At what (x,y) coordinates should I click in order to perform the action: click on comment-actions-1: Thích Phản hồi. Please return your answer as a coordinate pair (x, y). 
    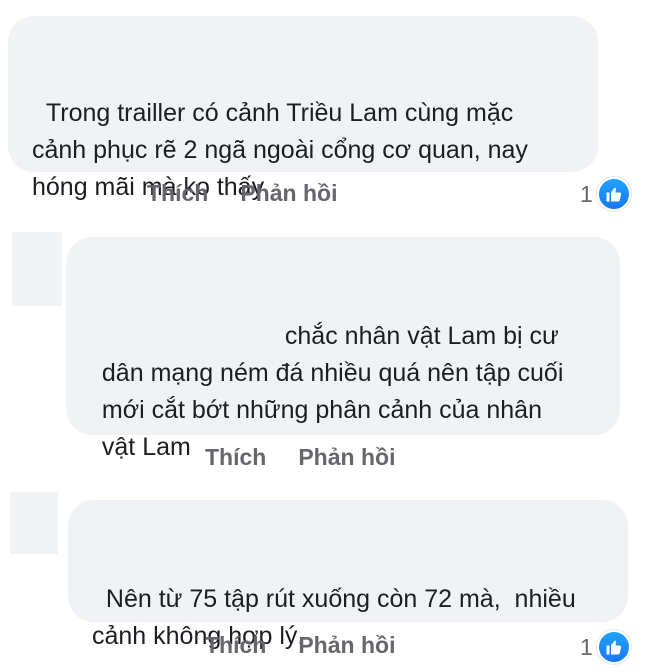
    Looking at the image, I should click on (242, 193).